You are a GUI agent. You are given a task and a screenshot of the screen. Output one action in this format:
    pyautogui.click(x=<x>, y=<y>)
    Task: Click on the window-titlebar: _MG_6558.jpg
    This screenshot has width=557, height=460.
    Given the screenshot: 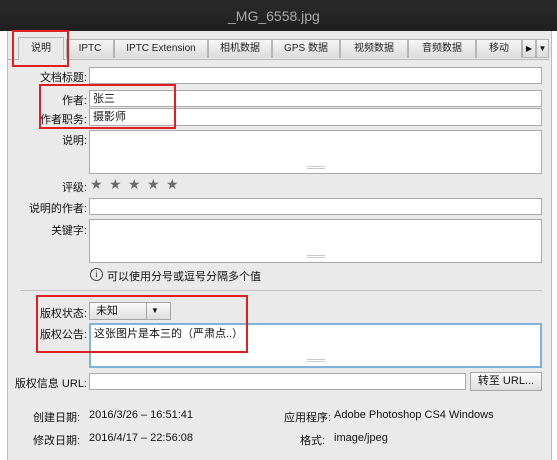 What is the action you would take?
    pyautogui.click(x=278, y=15)
    